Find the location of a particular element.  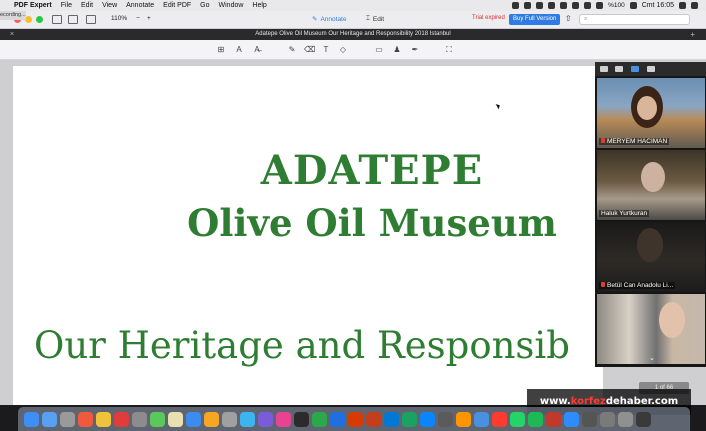

cloud-icon is located at coordinates (540, 5).